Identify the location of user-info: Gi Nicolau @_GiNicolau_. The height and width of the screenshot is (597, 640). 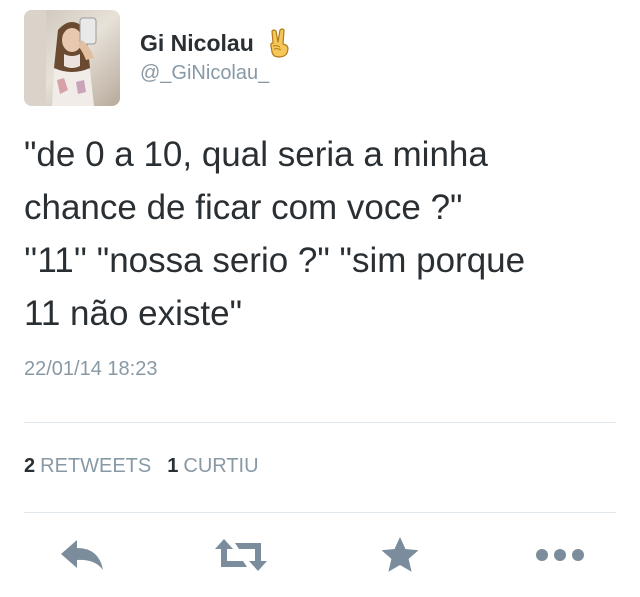
(216, 56).